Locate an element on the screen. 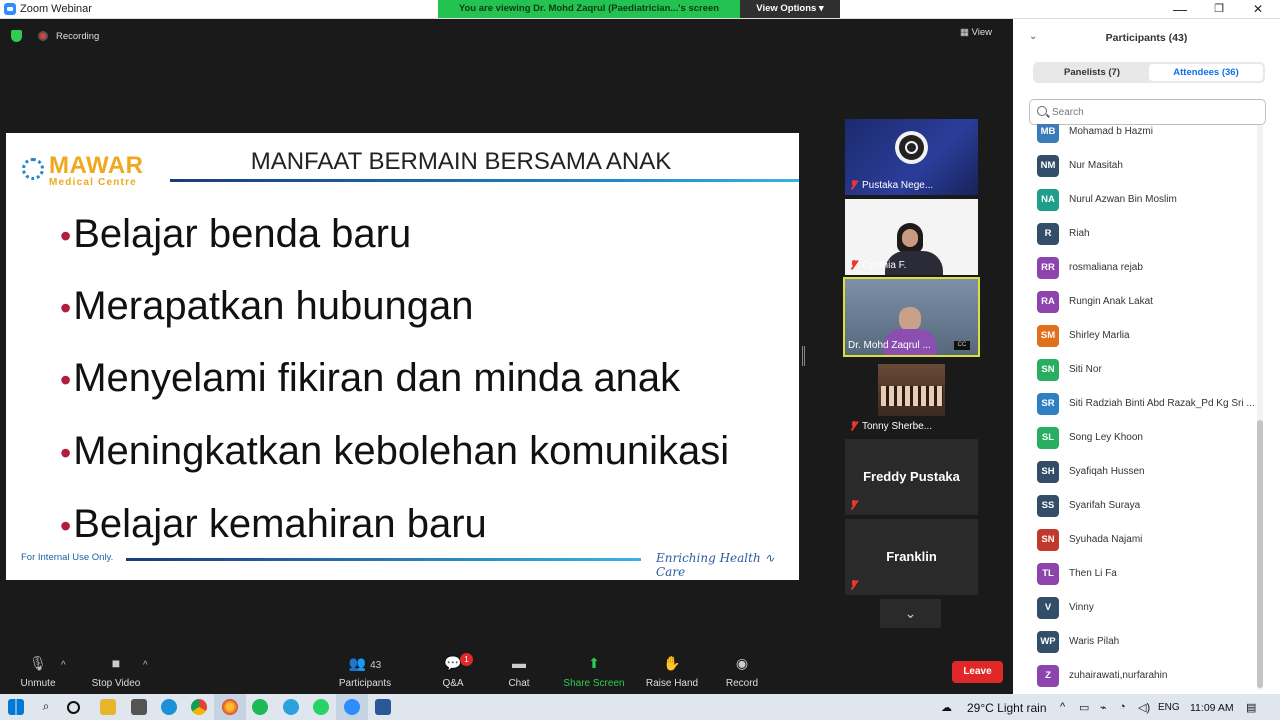  tab-attendees: Attendees (36) is located at coordinates (1206, 72).